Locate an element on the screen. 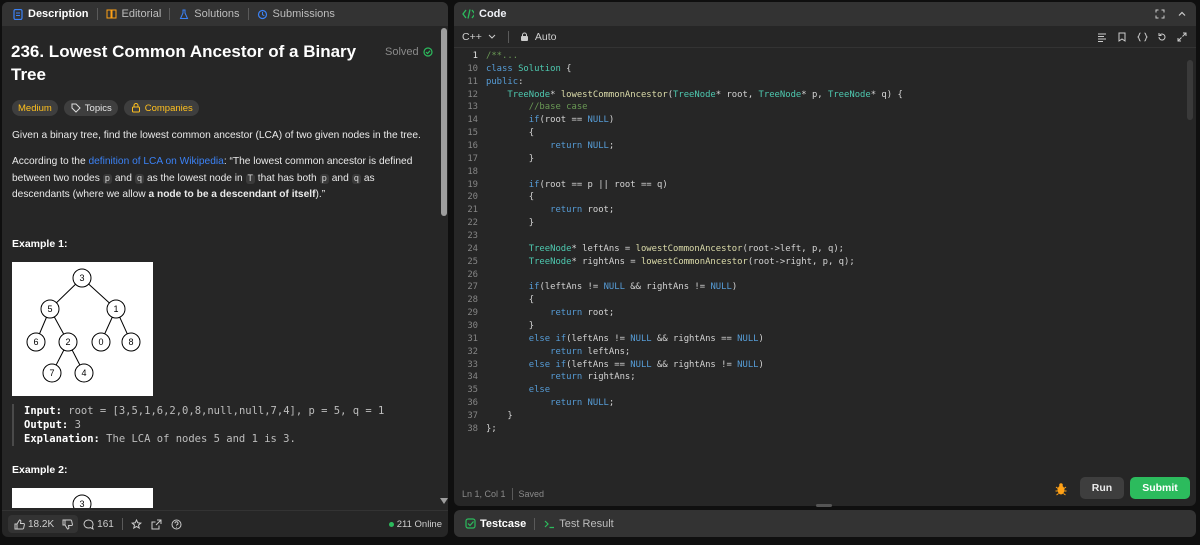 The image size is (1200, 545). code-line: 26 is located at coordinates (825, 275).